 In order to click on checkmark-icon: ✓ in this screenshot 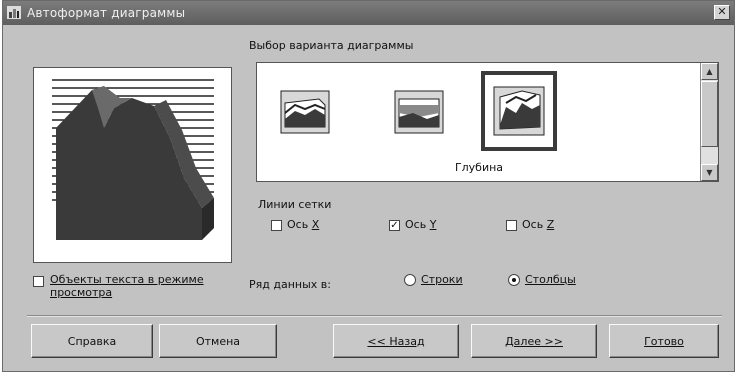, I will do `click(394, 225)`.